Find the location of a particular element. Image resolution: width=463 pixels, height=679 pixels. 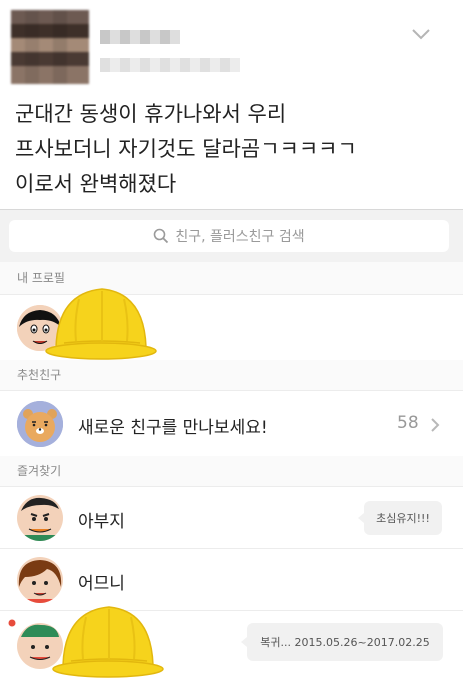

ryan-avatar is located at coordinates (40, 424).